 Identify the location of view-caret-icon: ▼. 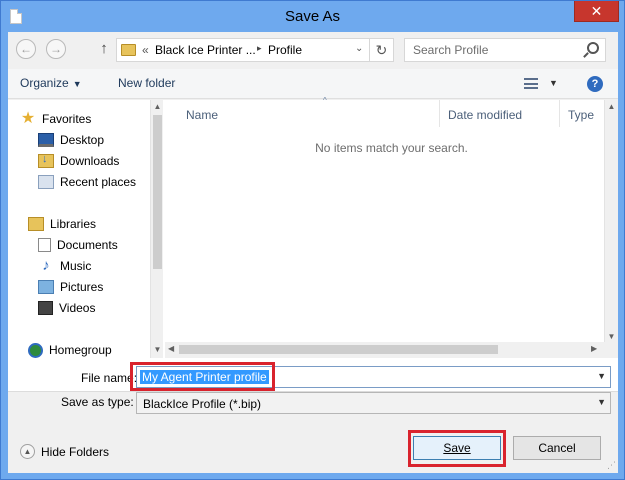
(553, 83).